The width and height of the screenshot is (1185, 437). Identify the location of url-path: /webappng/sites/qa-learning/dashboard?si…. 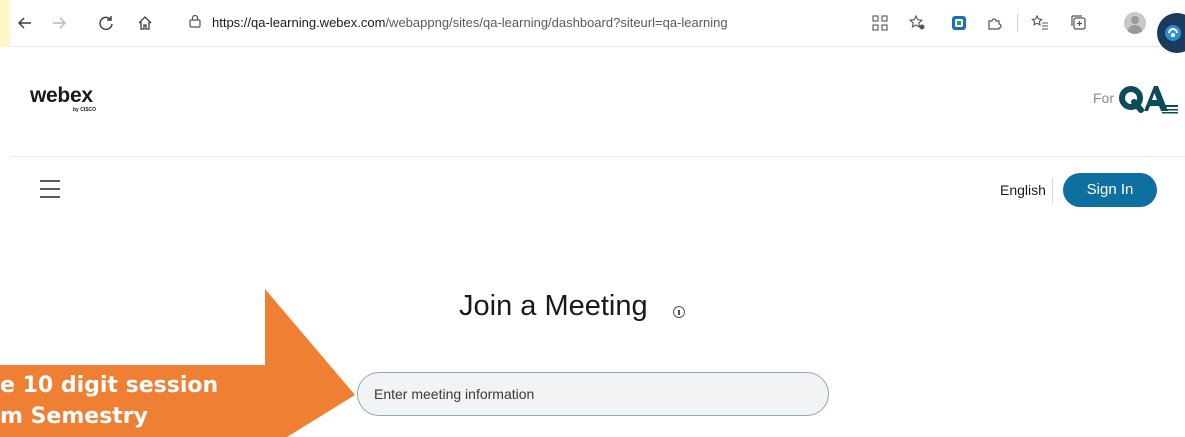
(556, 22).